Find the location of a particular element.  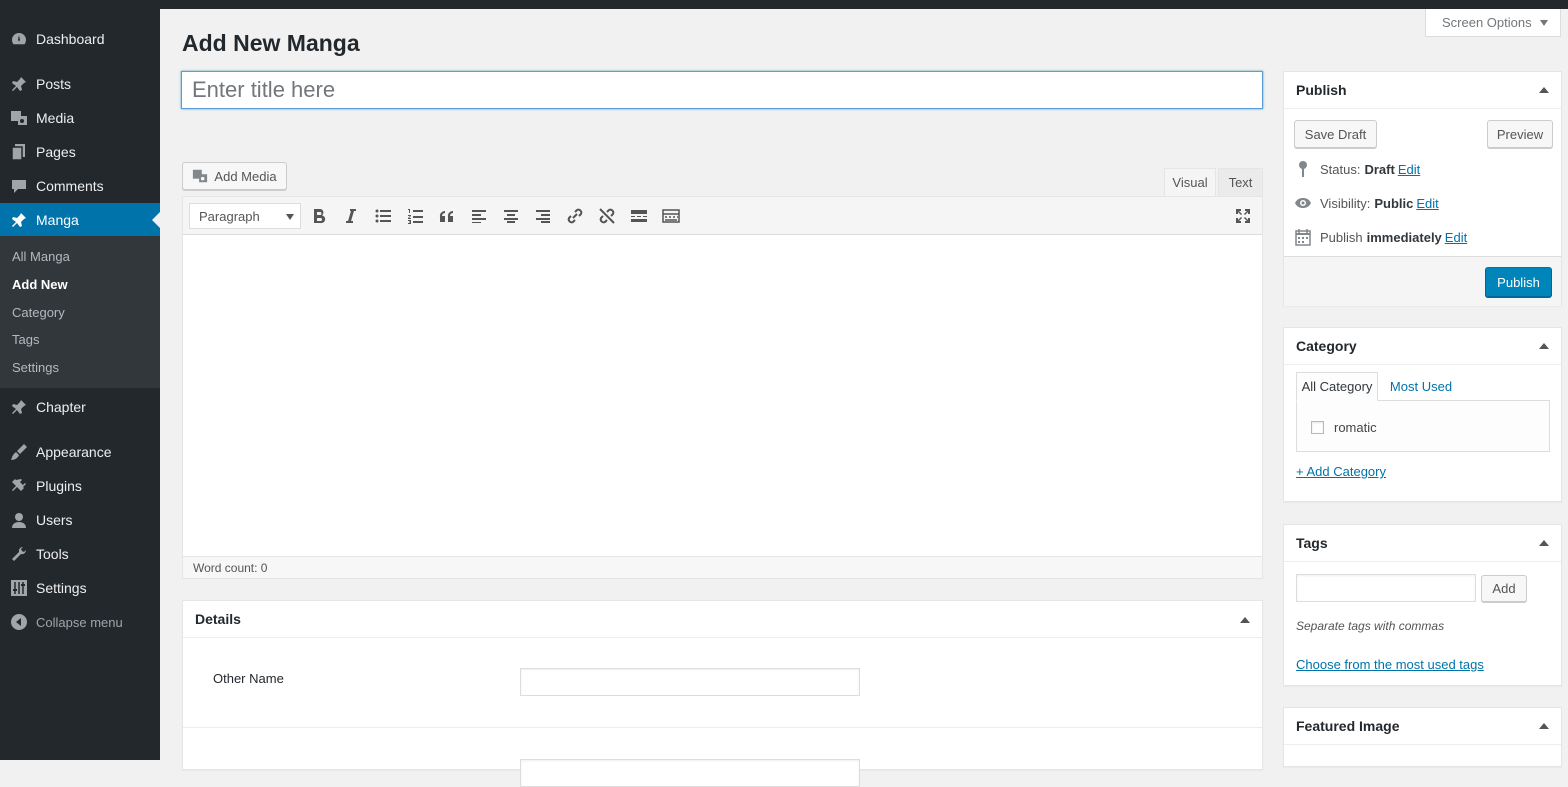

sidebar-item-settings: Settings is located at coordinates (80, 588).